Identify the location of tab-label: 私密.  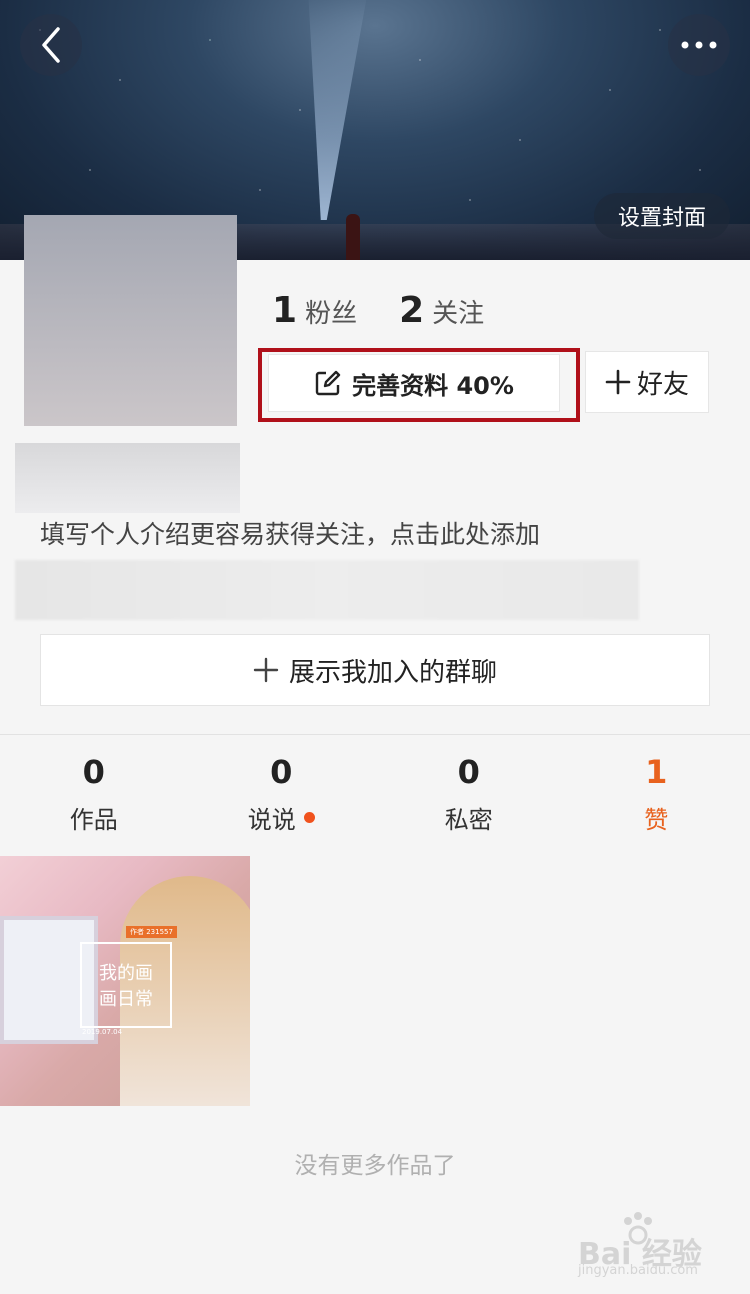
(468, 820).